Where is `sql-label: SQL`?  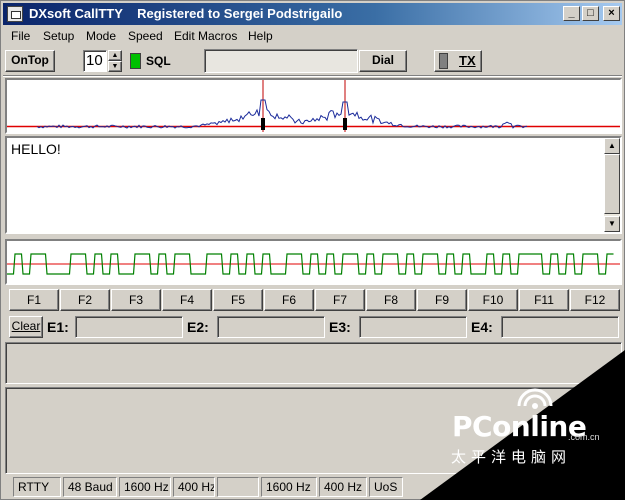
sql-label: SQL is located at coordinates (158, 61).